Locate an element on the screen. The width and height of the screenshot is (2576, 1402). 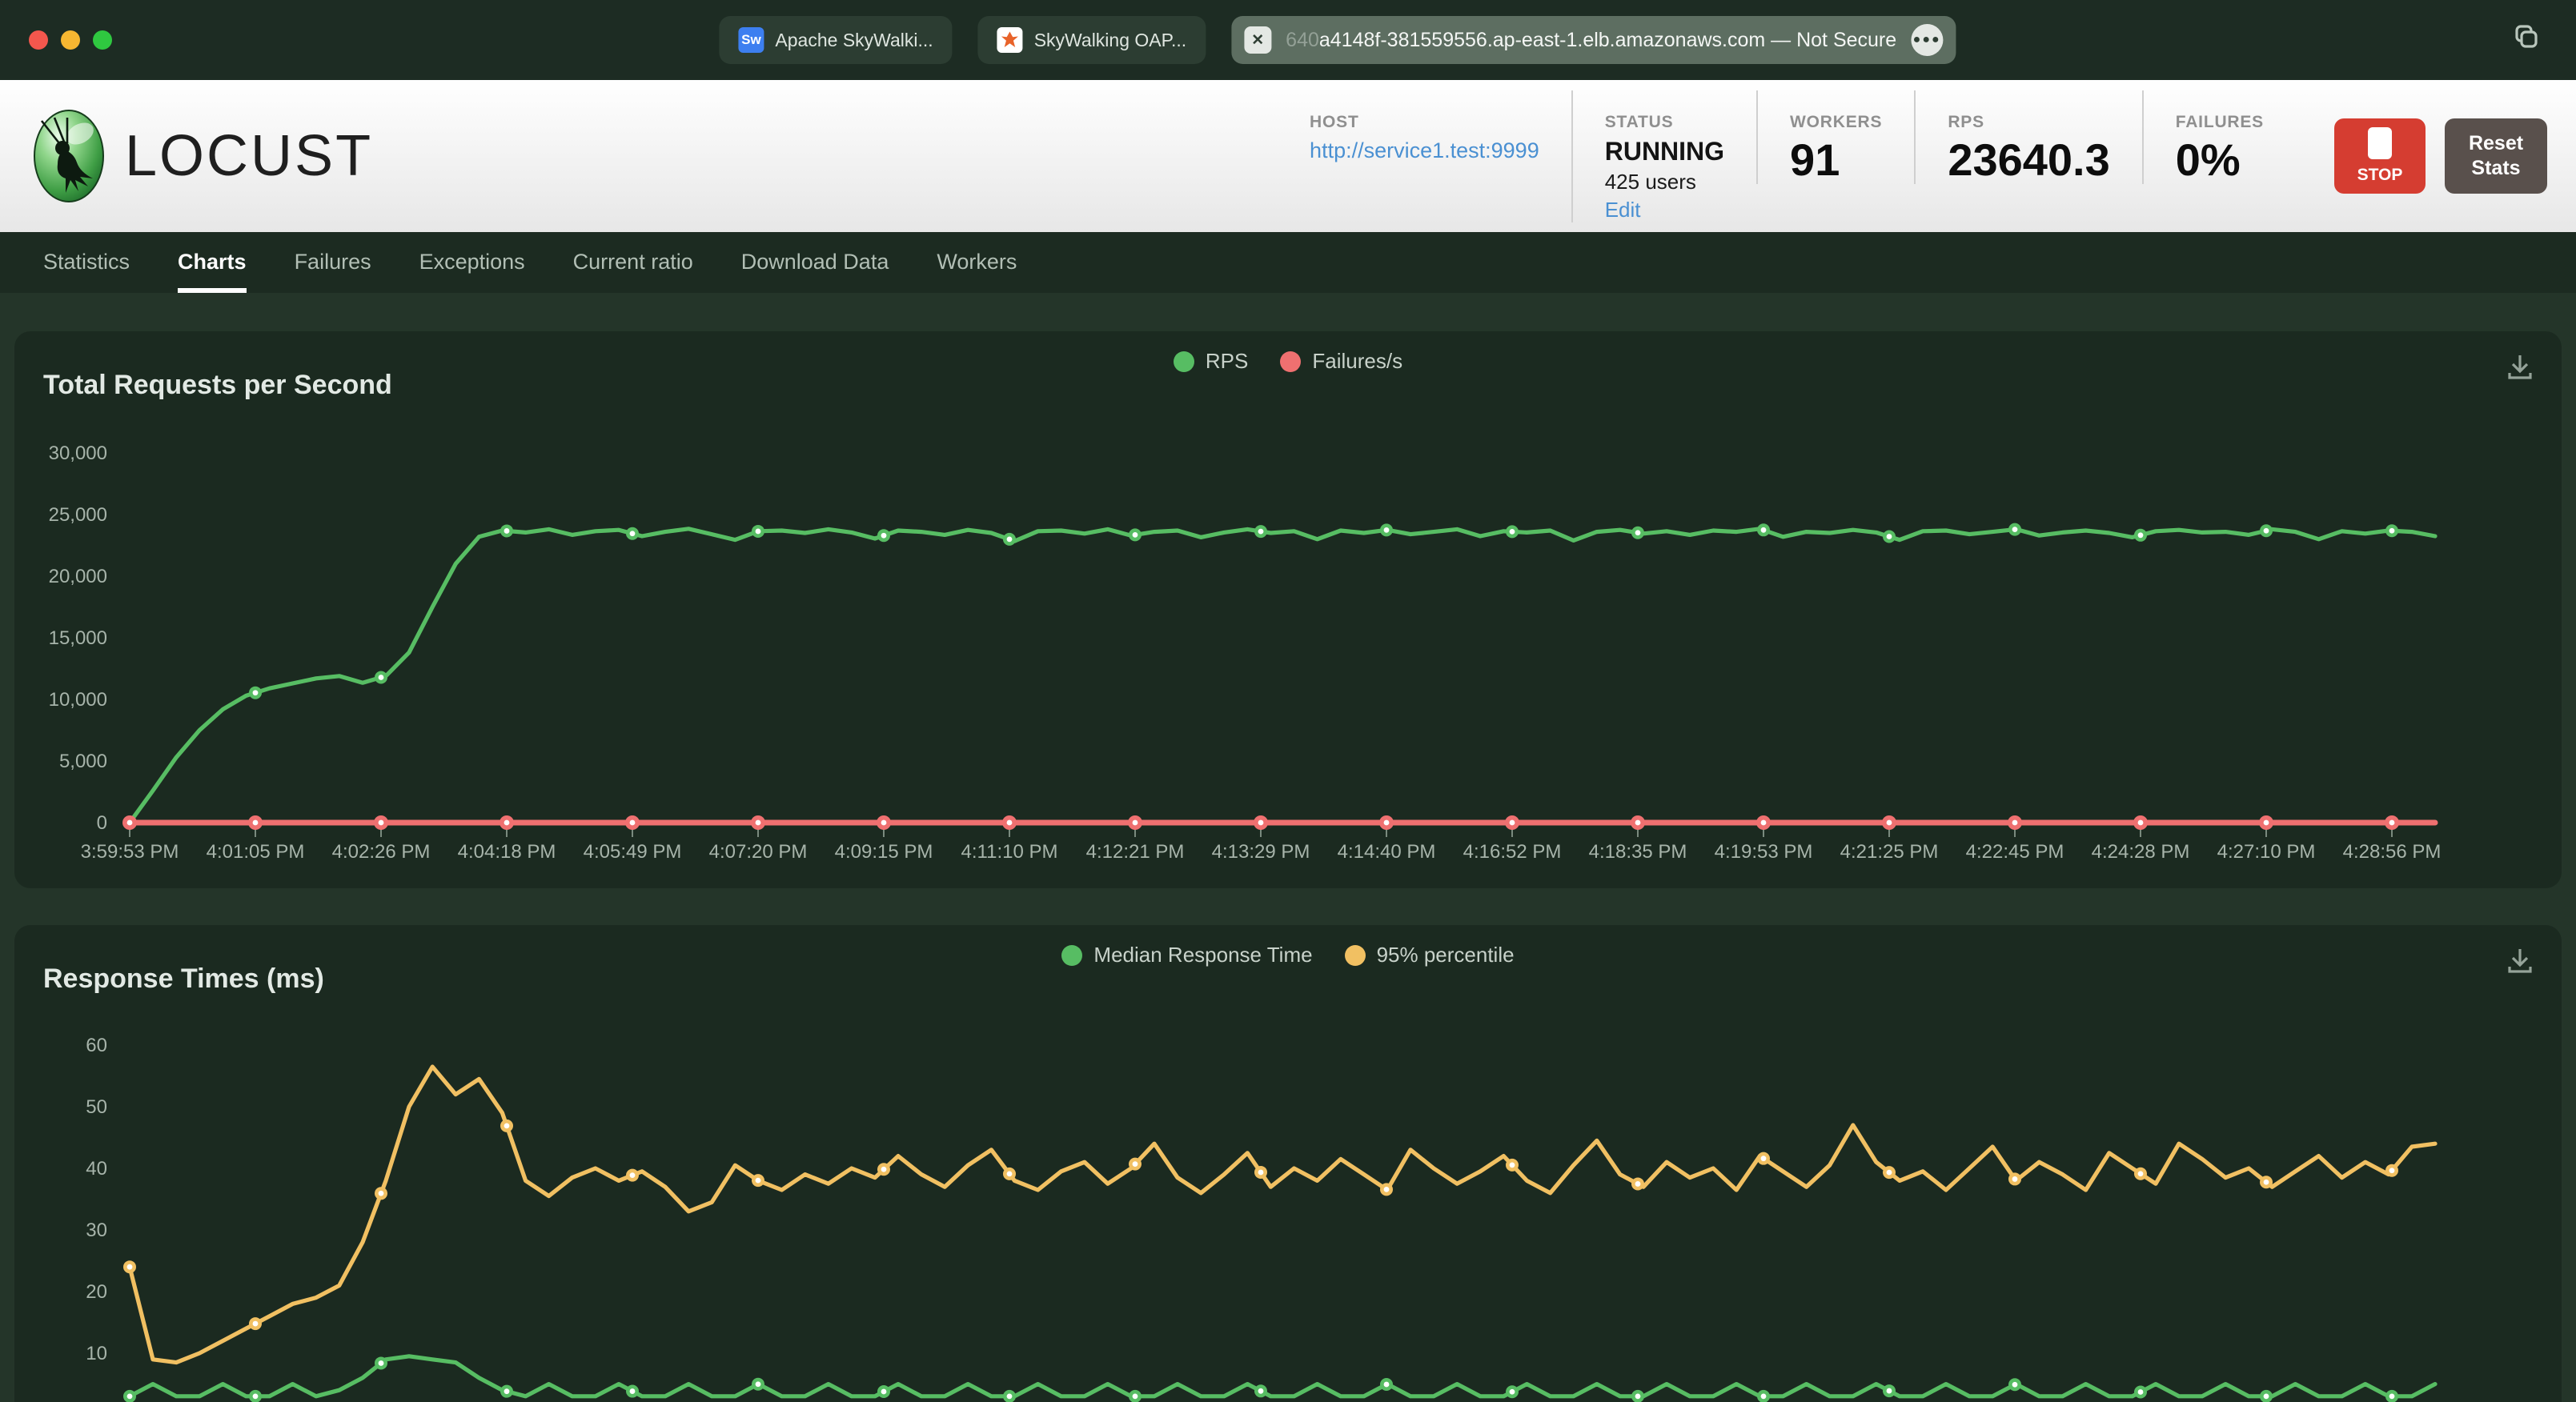
workers-value: 91 is located at coordinates (1815, 159).